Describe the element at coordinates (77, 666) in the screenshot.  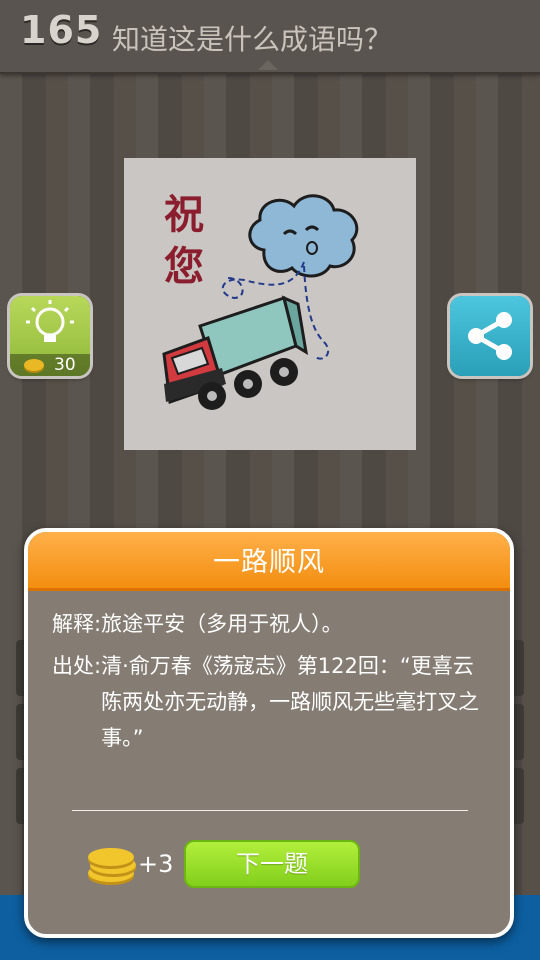
I see `source-label: 出处:` at that location.